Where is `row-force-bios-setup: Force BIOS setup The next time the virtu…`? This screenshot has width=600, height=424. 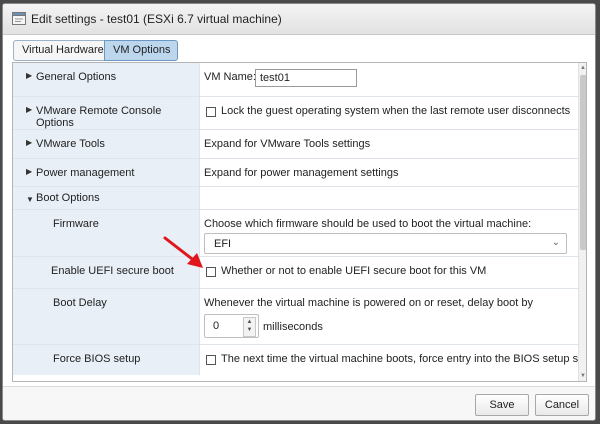 row-force-bios-setup: Force BIOS setup The next time the virtu… is located at coordinates (299, 360).